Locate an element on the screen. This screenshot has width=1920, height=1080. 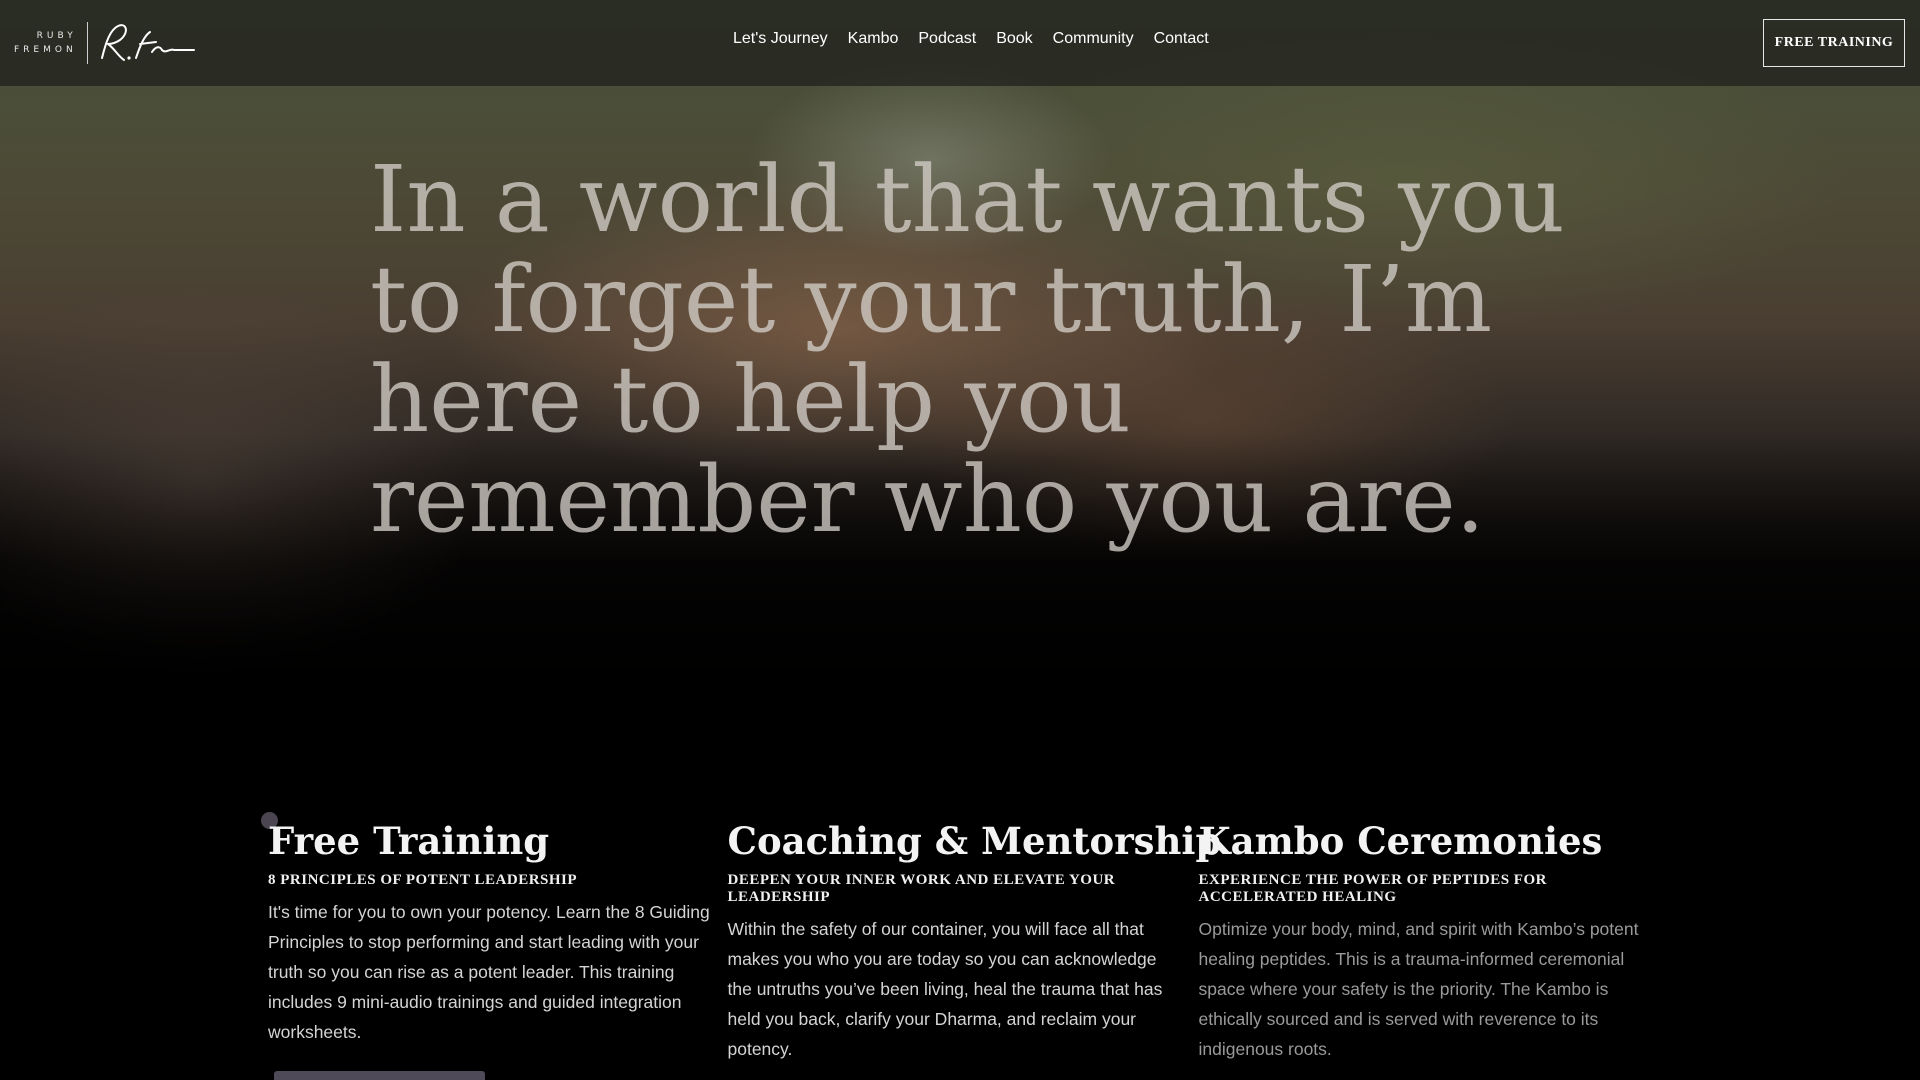
feature-title: Free Training is located at coordinates (409, 841).